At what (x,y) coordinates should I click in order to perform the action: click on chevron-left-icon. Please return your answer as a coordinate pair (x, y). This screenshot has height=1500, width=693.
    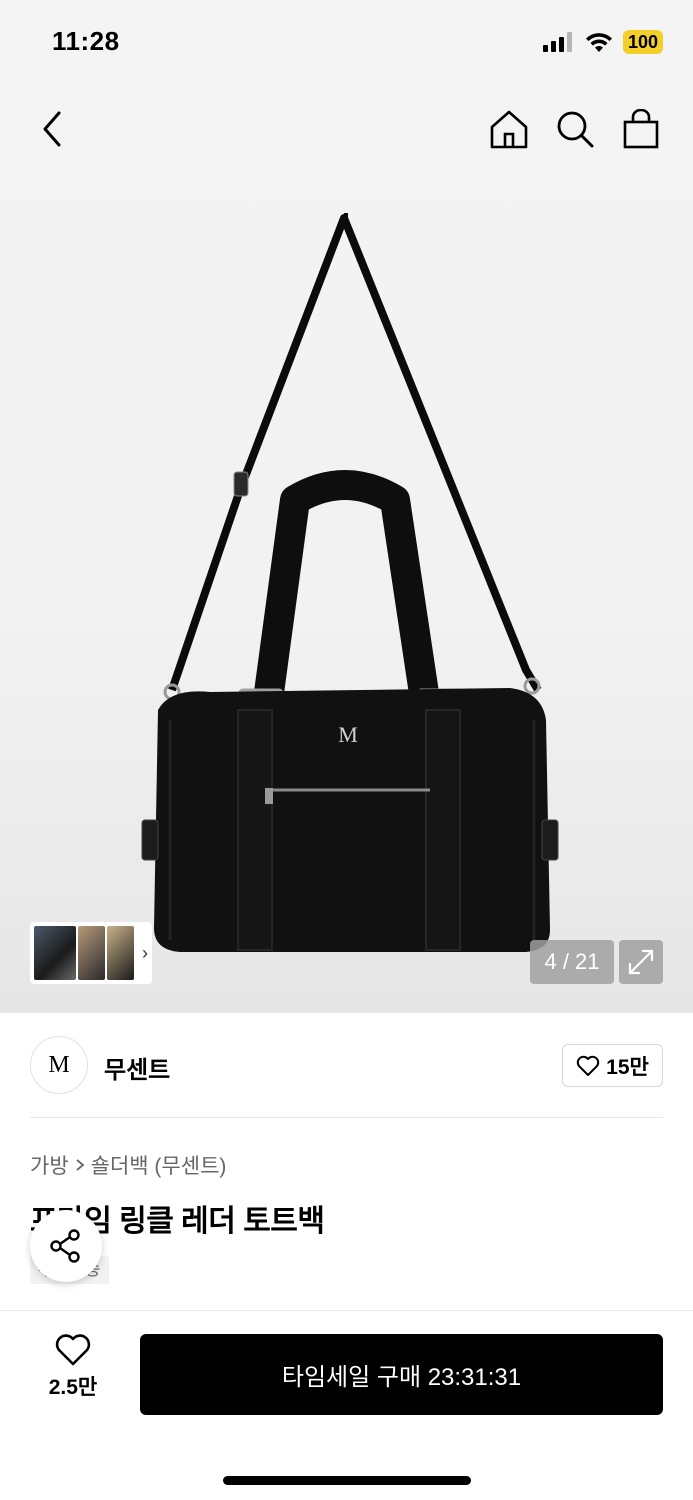
    Looking at the image, I should click on (52, 129).